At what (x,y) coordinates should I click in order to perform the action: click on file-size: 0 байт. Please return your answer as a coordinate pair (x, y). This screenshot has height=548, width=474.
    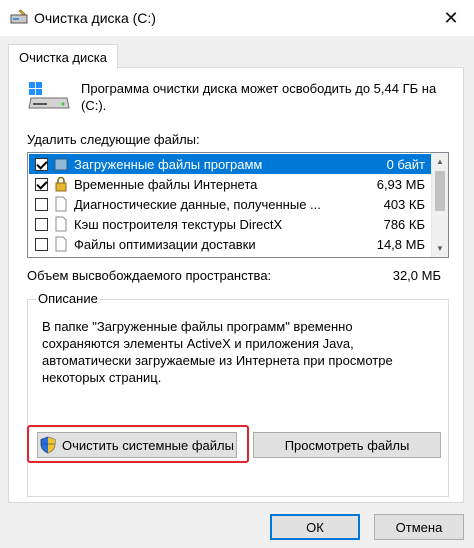
    Looking at the image, I should click on (405, 164).